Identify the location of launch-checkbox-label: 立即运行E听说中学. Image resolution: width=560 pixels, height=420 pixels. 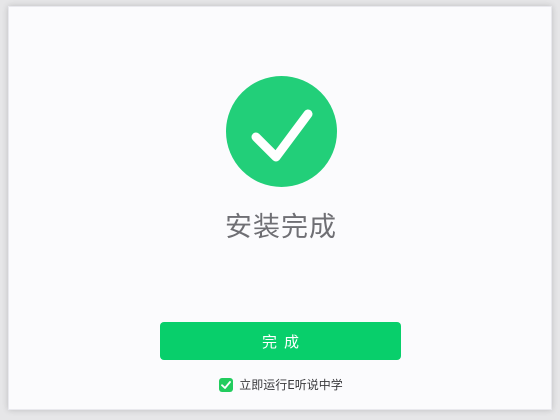
(291, 385).